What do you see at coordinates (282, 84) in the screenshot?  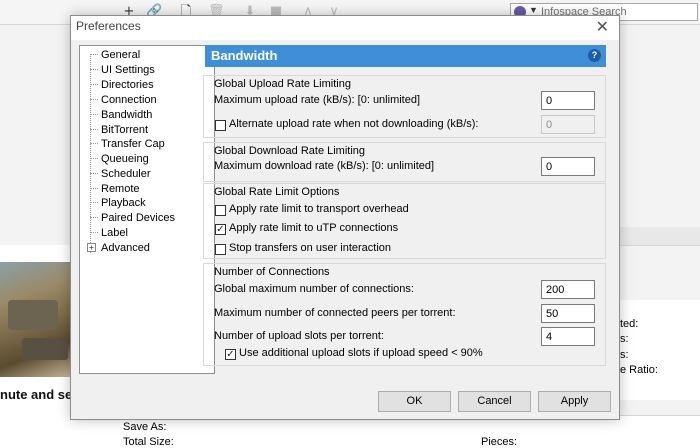 I see `upload-group-title: Global Upload Rate Limiting` at bounding box center [282, 84].